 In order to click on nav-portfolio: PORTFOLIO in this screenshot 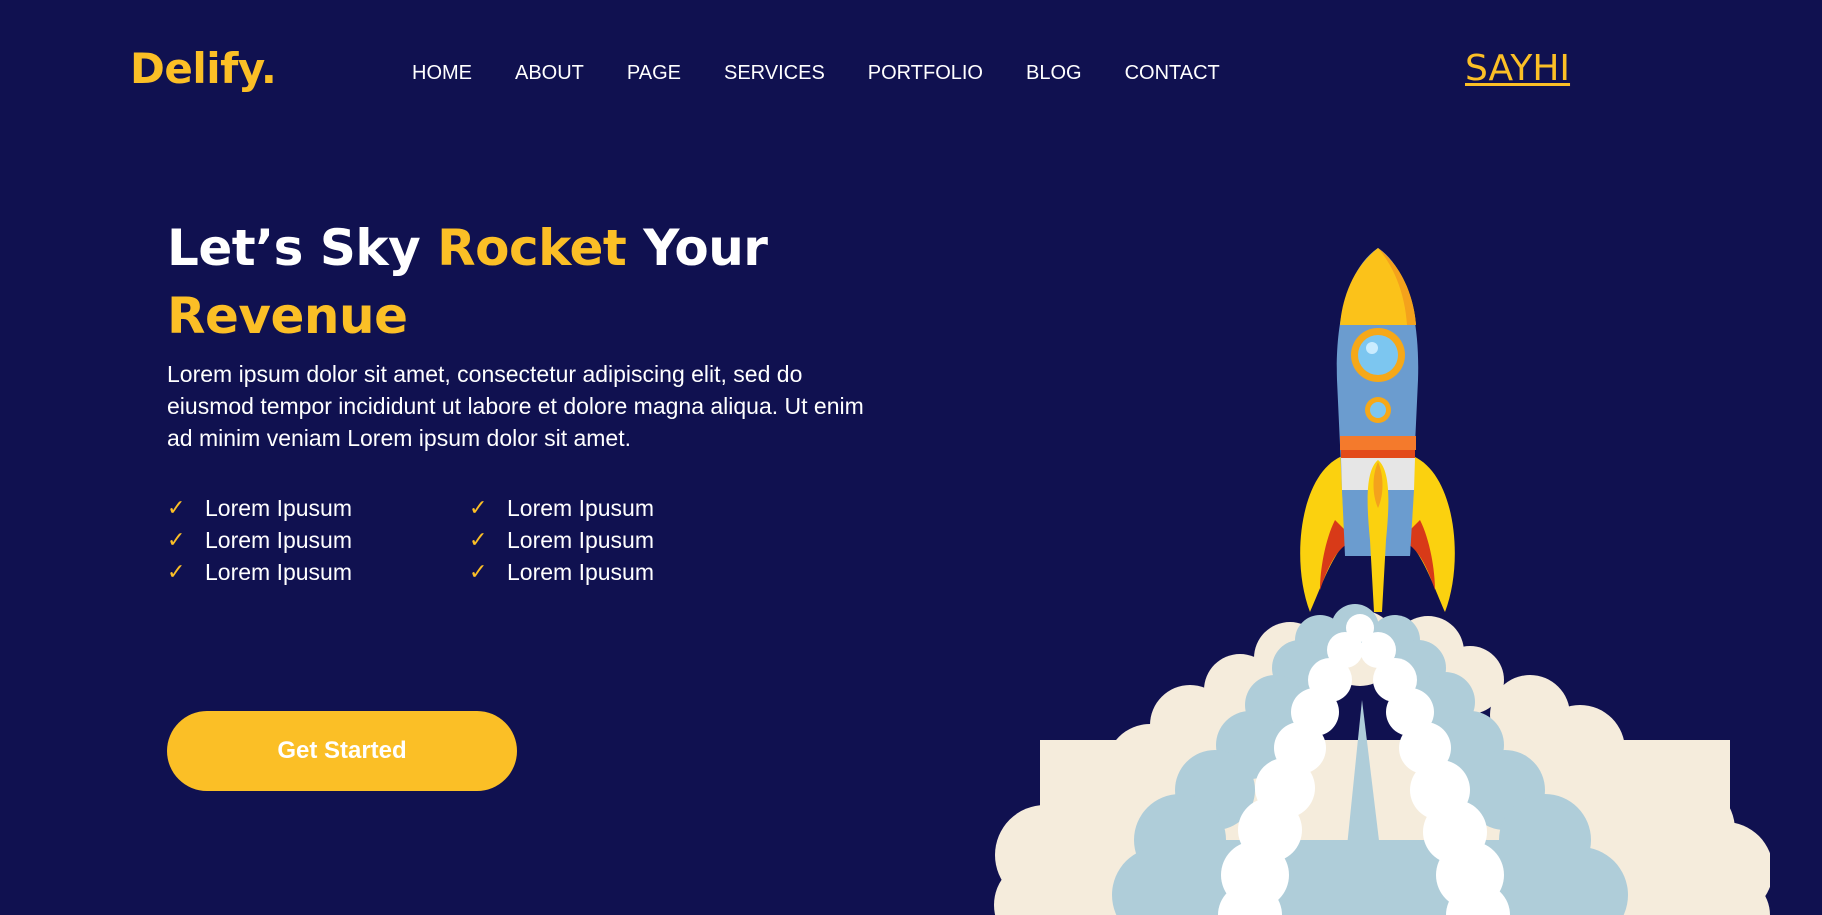, I will do `click(925, 73)`.